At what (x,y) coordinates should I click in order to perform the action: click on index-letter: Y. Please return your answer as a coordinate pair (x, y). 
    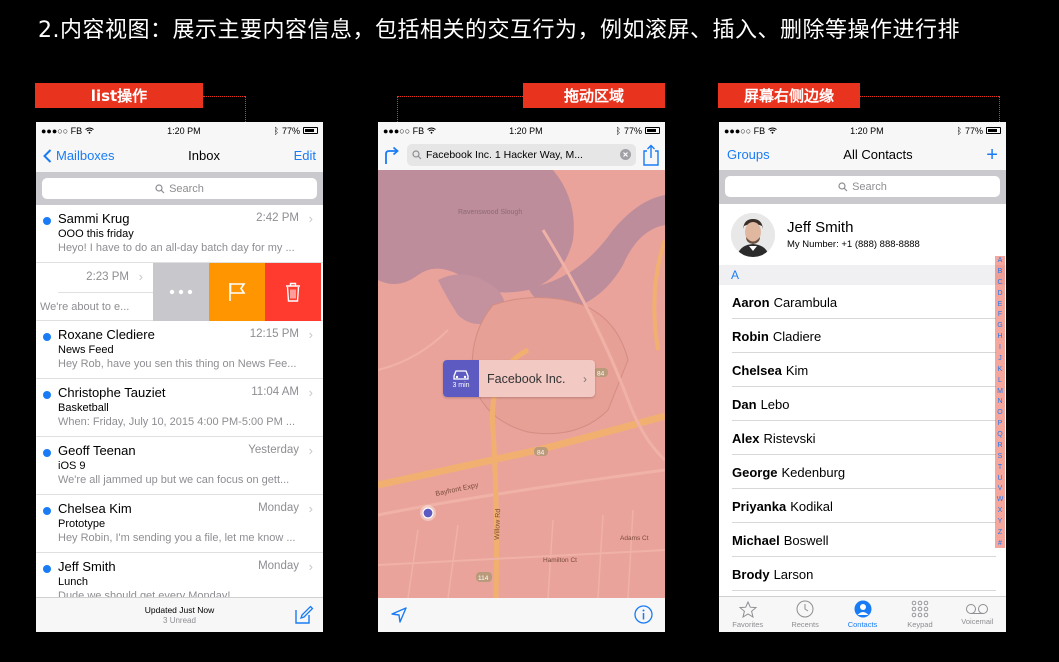
    Looking at the image, I should click on (1000, 521).